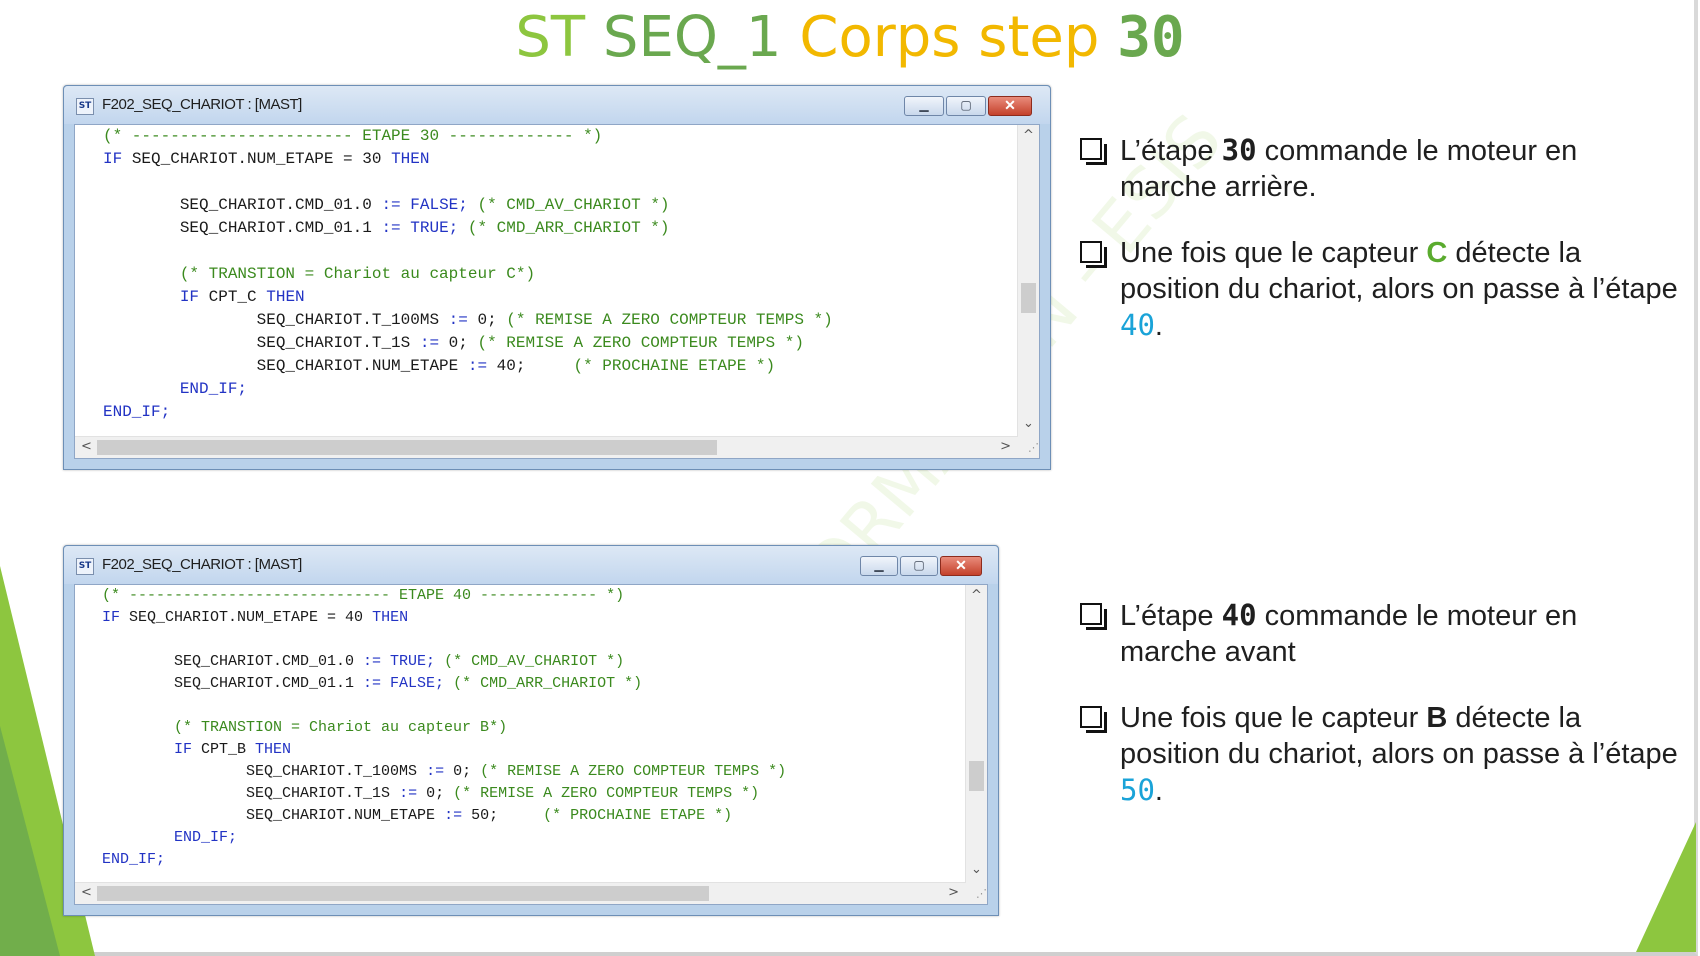 The width and height of the screenshot is (1700, 956). I want to click on title-st: ST, so click(559, 37).